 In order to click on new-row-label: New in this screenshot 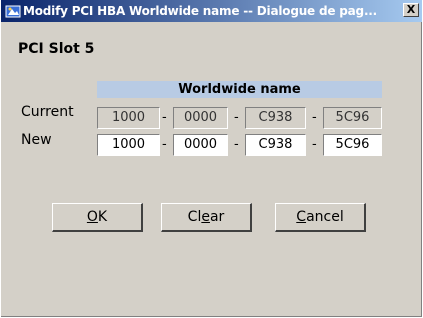, I will do `click(36, 140)`.